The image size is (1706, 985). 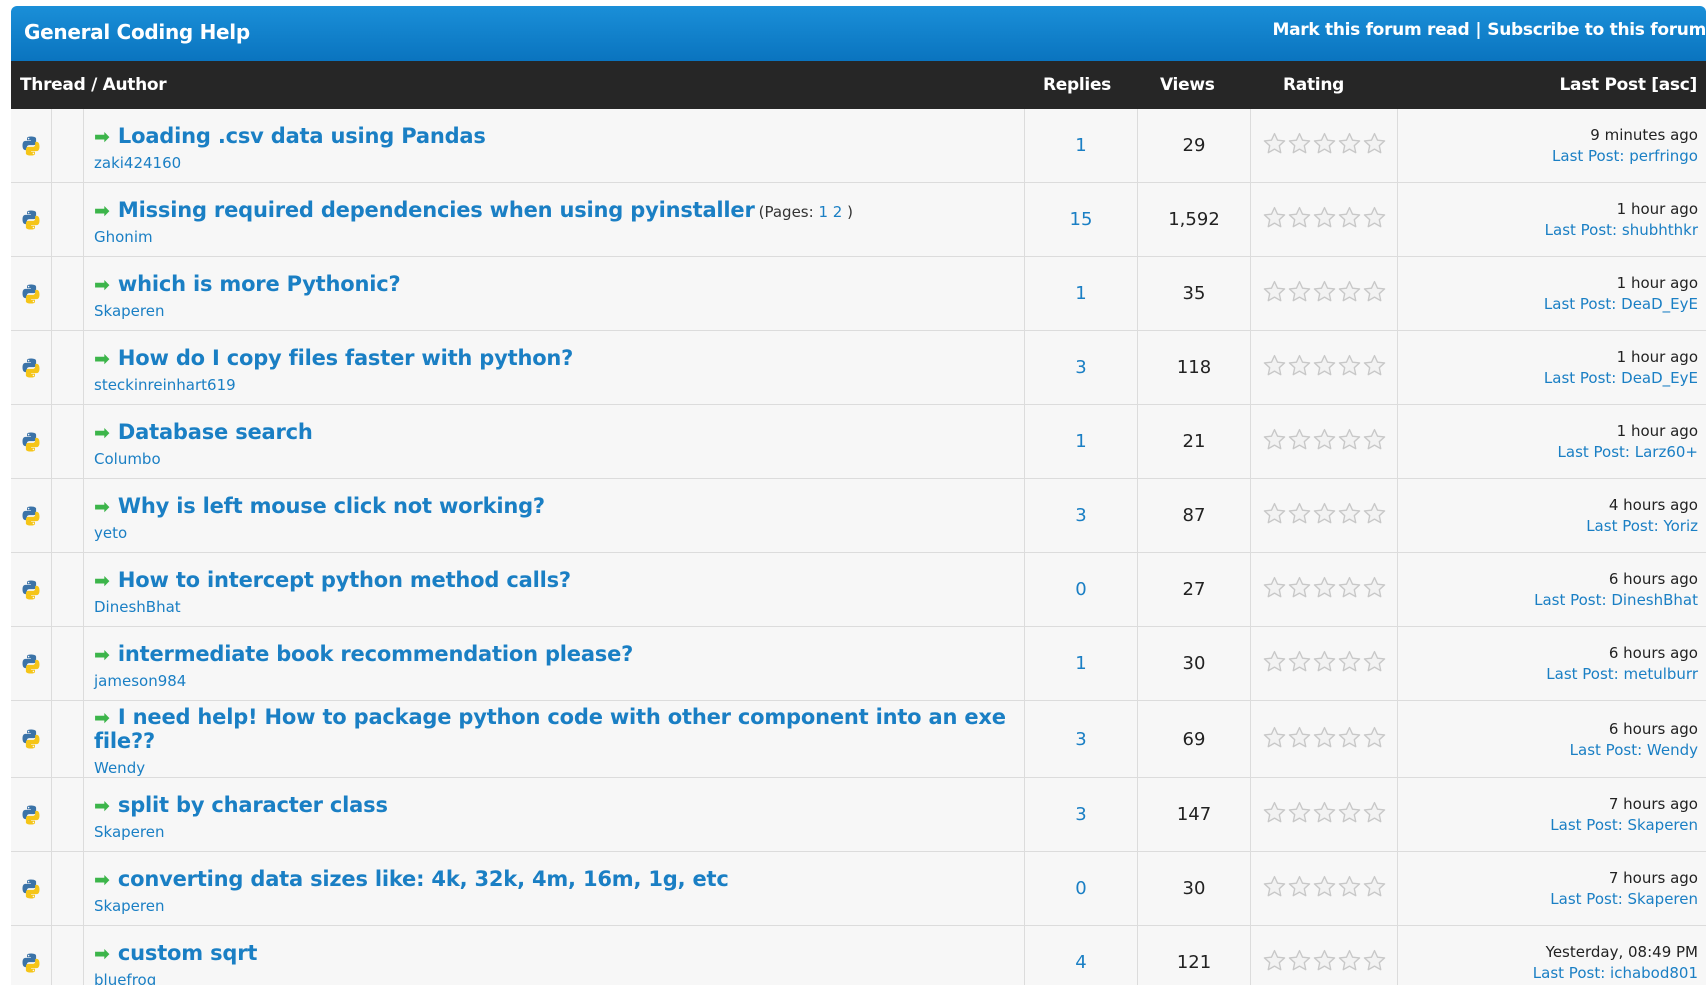 What do you see at coordinates (1629, 85) in the screenshot?
I see `column-last-post: Last Post [asc]` at bounding box center [1629, 85].